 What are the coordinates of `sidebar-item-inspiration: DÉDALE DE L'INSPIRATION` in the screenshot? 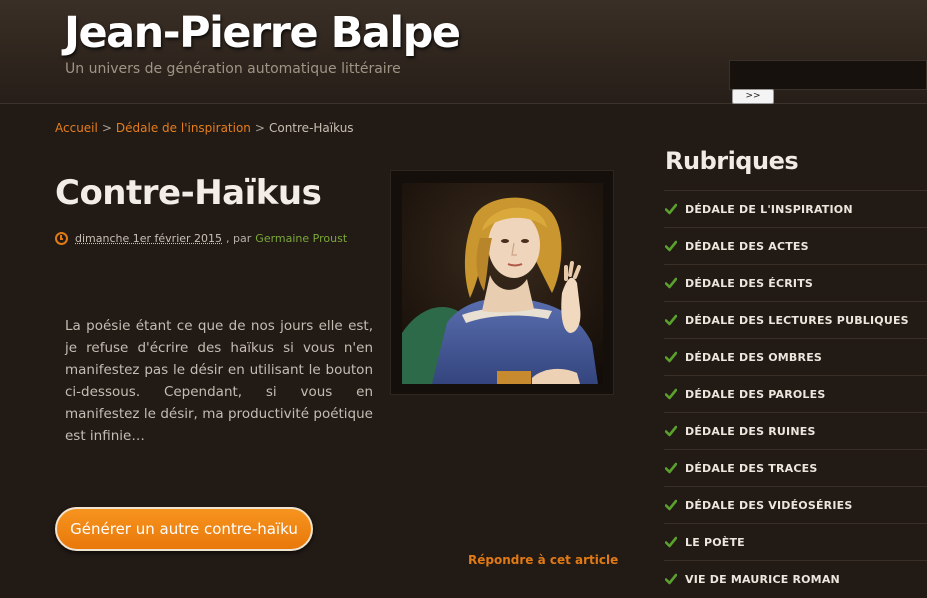 It's located at (795, 208).